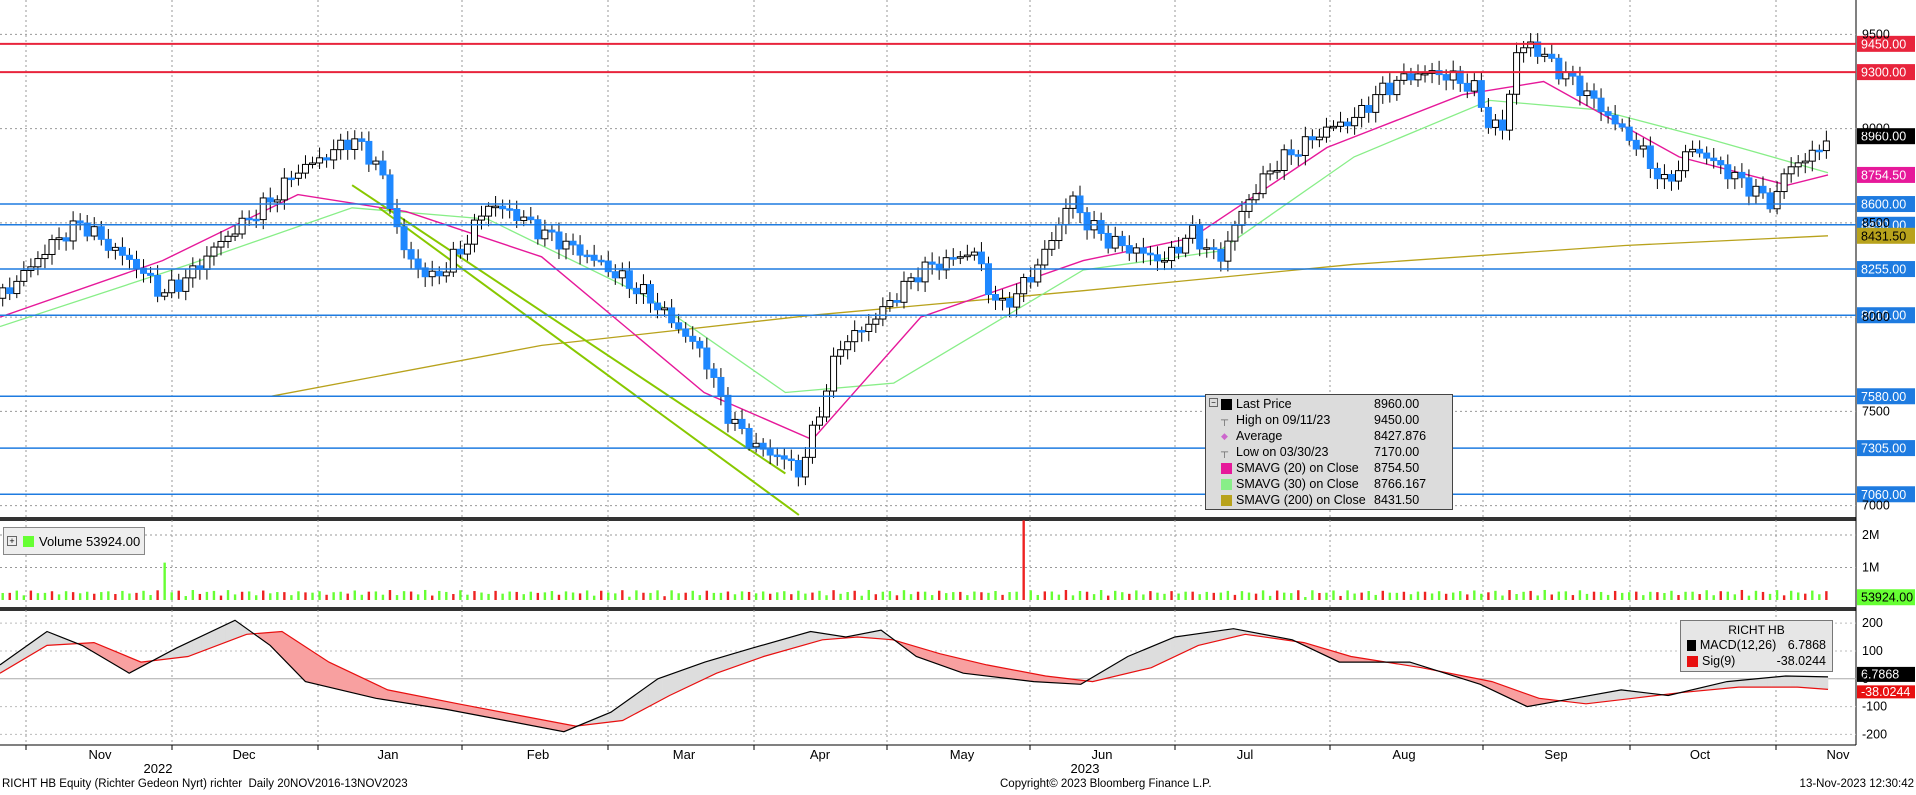 The width and height of the screenshot is (1916, 795). What do you see at coordinates (74, 541) in the screenshot?
I see `volume-legend: + Volume 53924.00` at bounding box center [74, 541].